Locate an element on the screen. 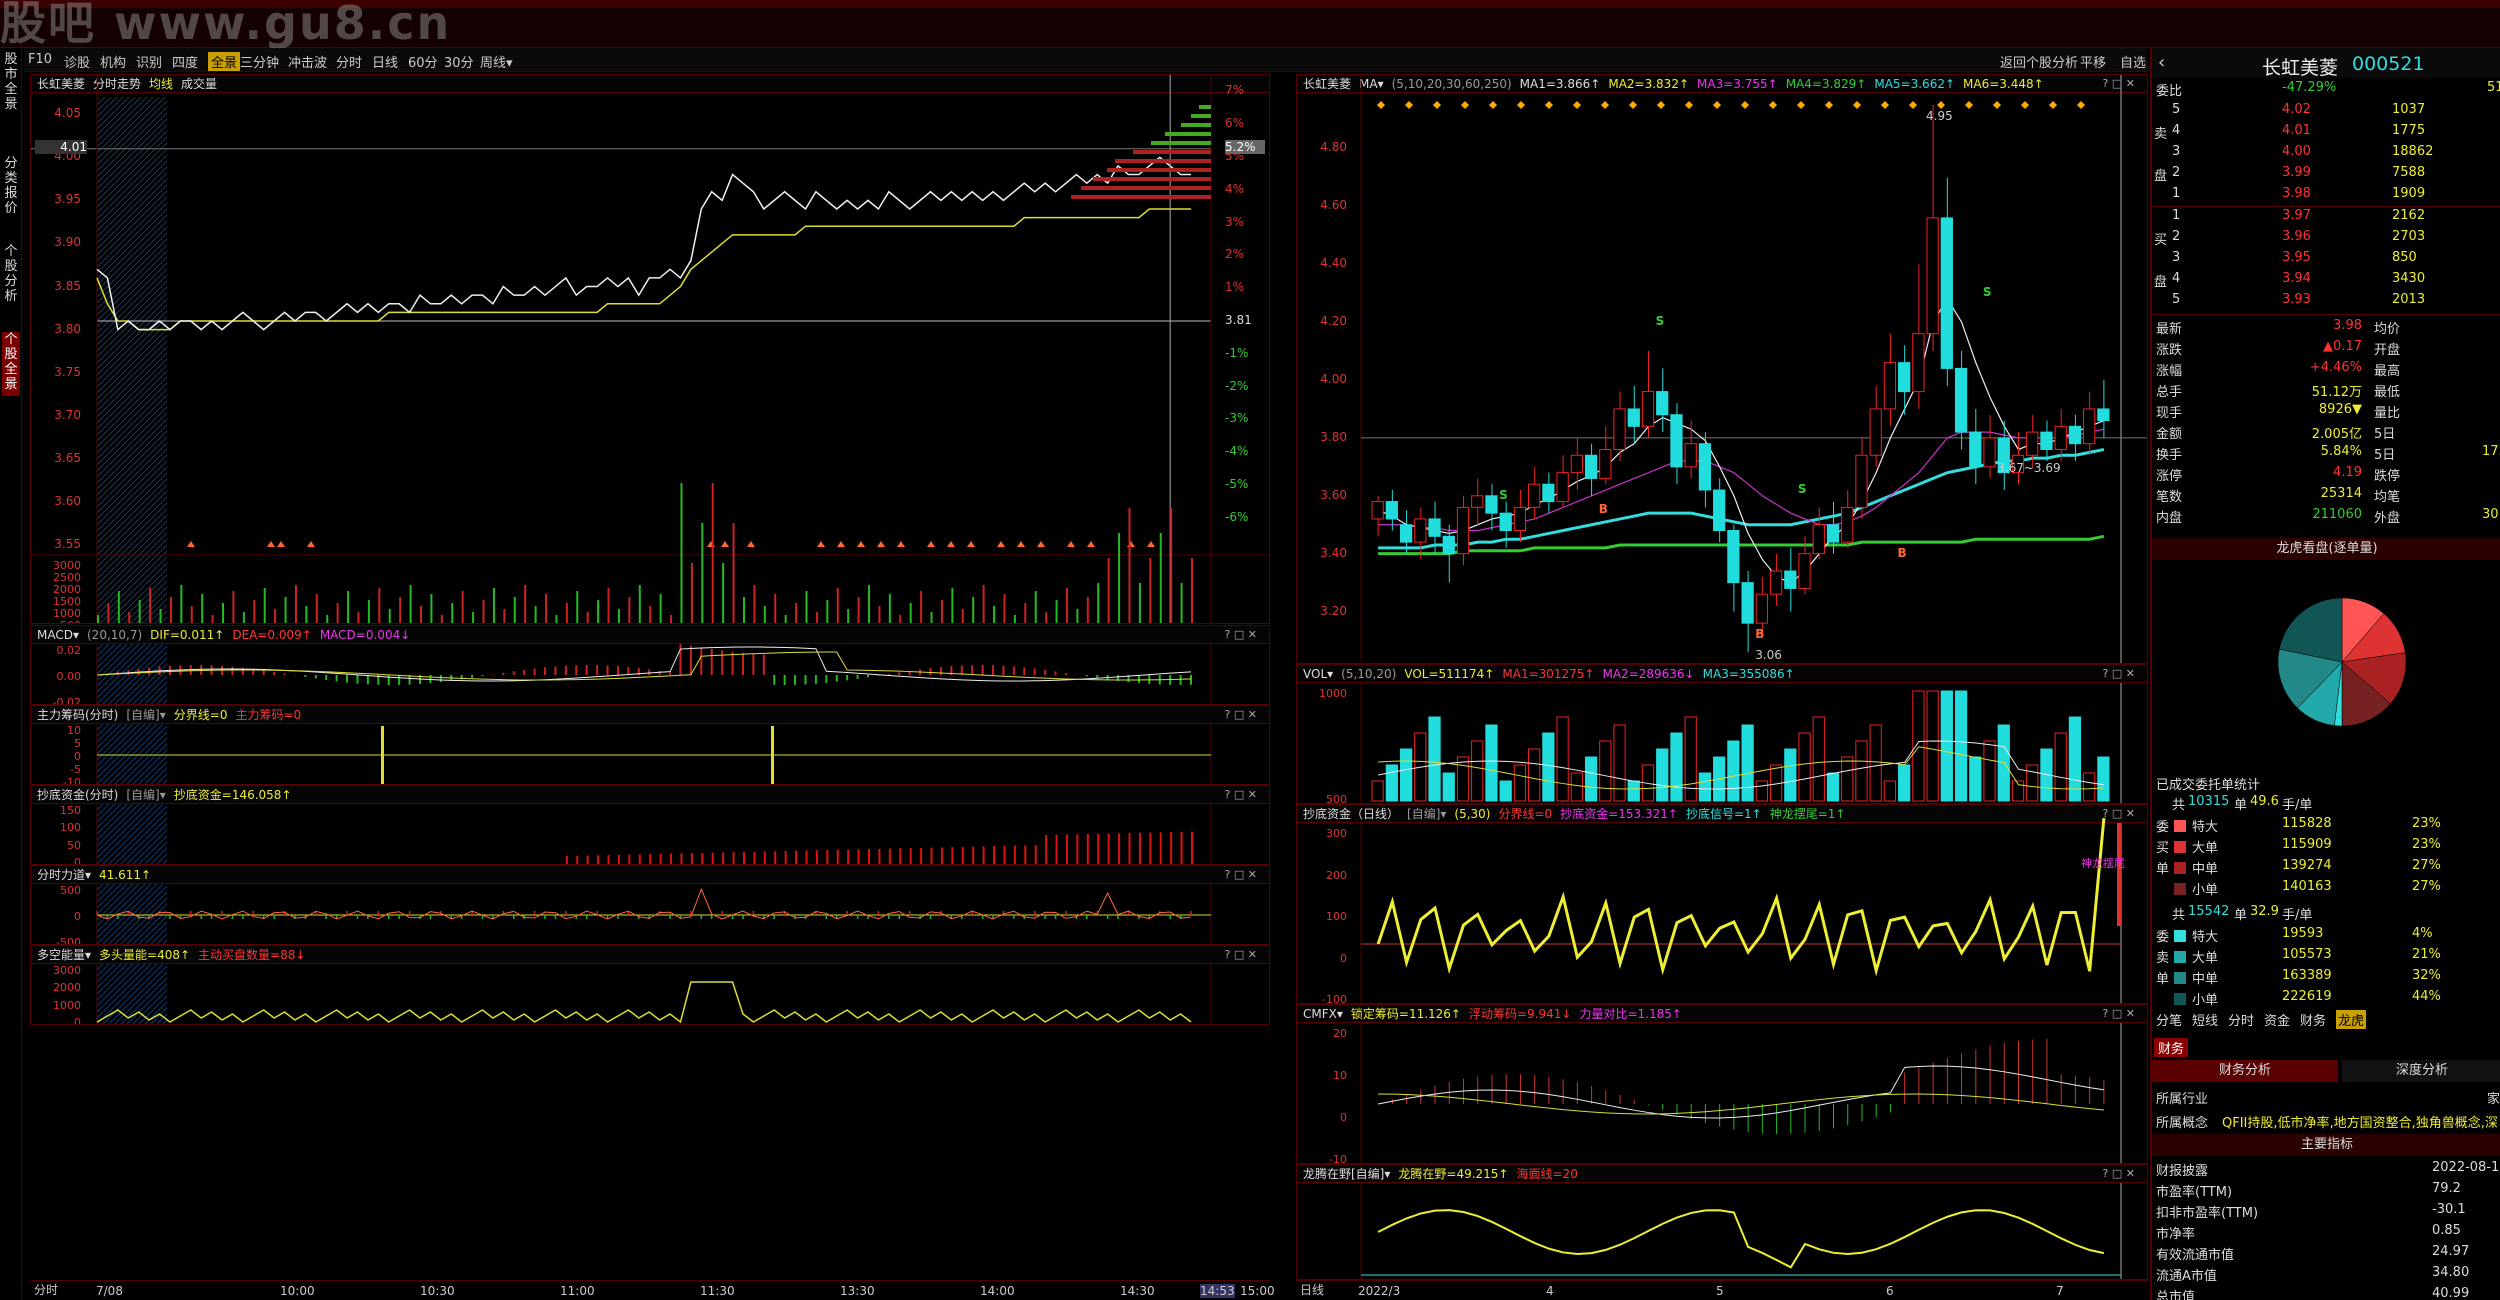 The image size is (2500, 1300). pct-axis-up-3: 4% is located at coordinates (1235, 188).